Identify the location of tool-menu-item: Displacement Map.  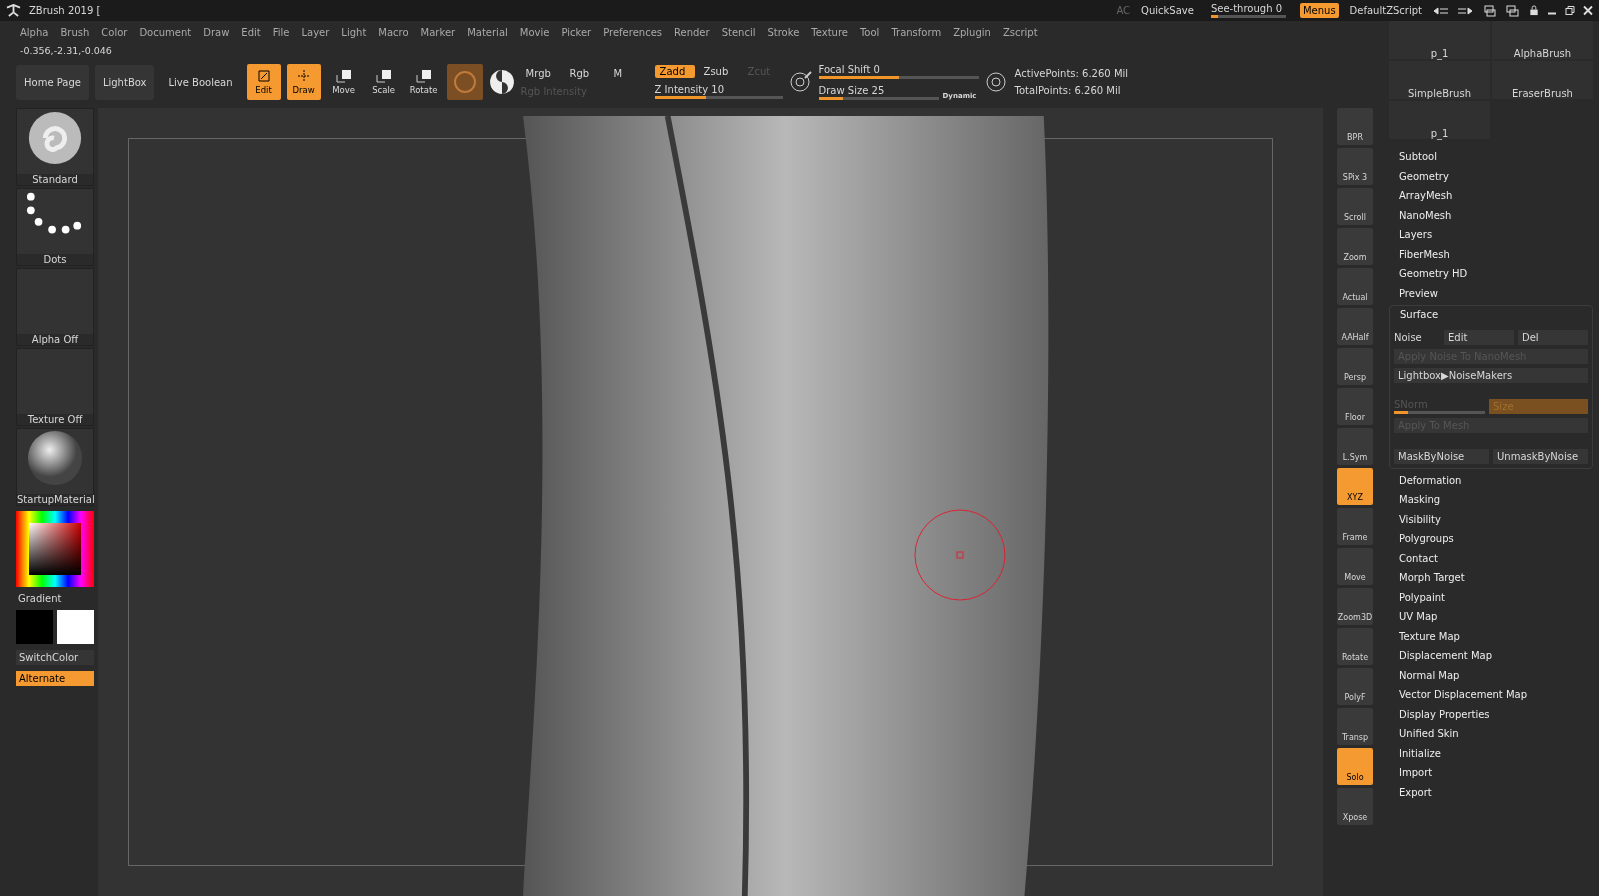
(1491, 656).